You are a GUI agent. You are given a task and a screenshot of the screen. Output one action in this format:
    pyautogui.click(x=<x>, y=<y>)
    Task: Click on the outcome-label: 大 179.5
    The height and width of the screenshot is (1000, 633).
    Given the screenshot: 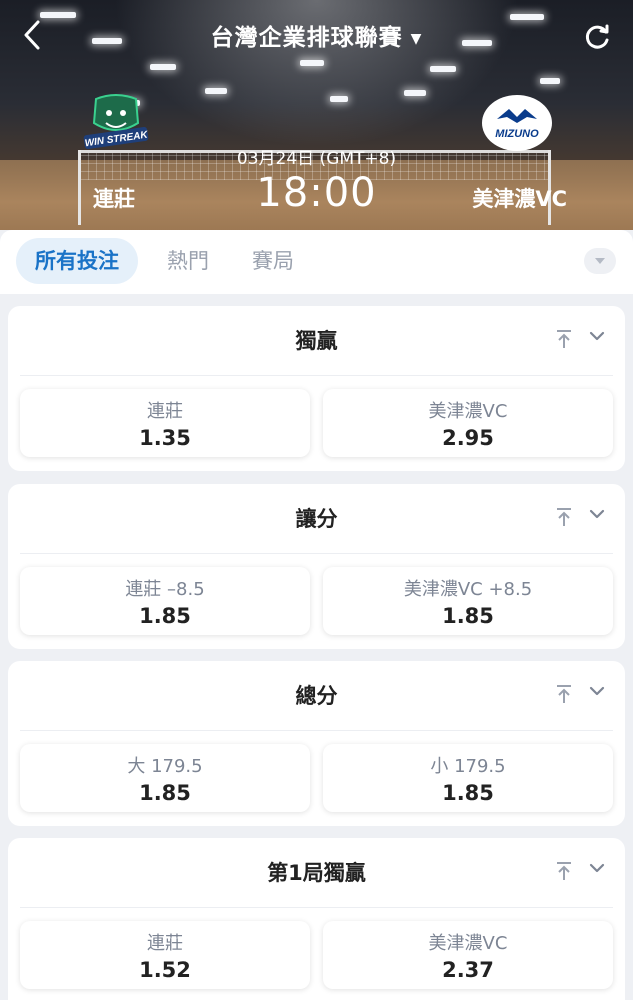 What is the action you would take?
    pyautogui.click(x=165, y=766)
    